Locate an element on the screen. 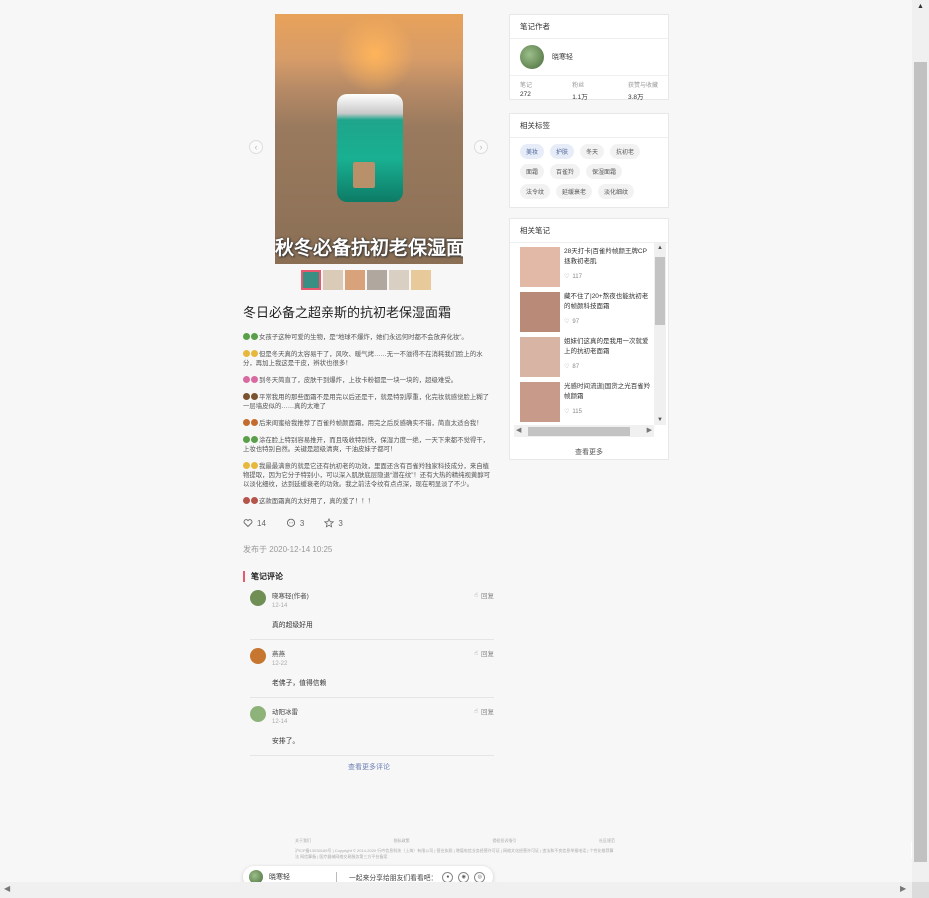  related-hscrollbar: ◀ ▶ is located at coordinates (584, 431).